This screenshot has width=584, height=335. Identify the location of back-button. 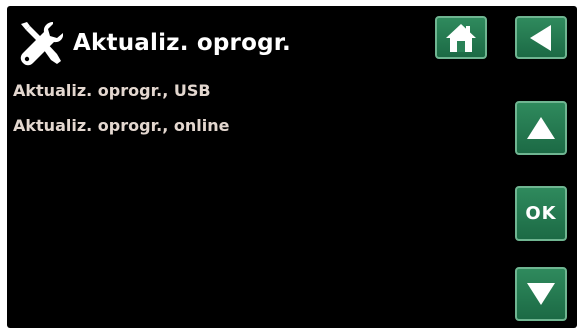
(541, 37).